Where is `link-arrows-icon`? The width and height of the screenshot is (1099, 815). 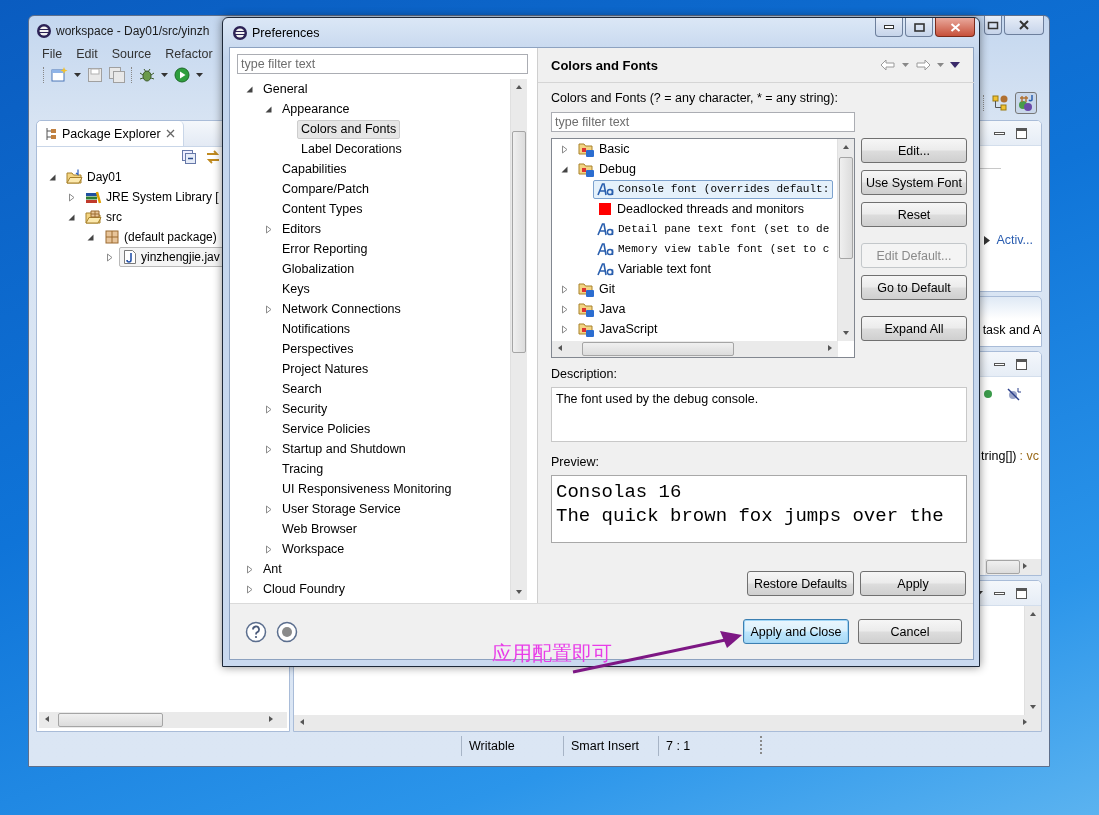 link-arrows-icon is located at coordinates (213, 157).